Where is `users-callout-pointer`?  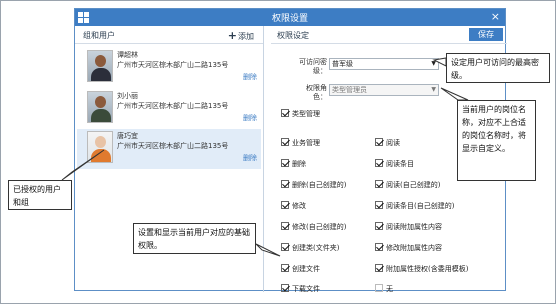
users-callout-pointer is located at coordinates (83, 165).